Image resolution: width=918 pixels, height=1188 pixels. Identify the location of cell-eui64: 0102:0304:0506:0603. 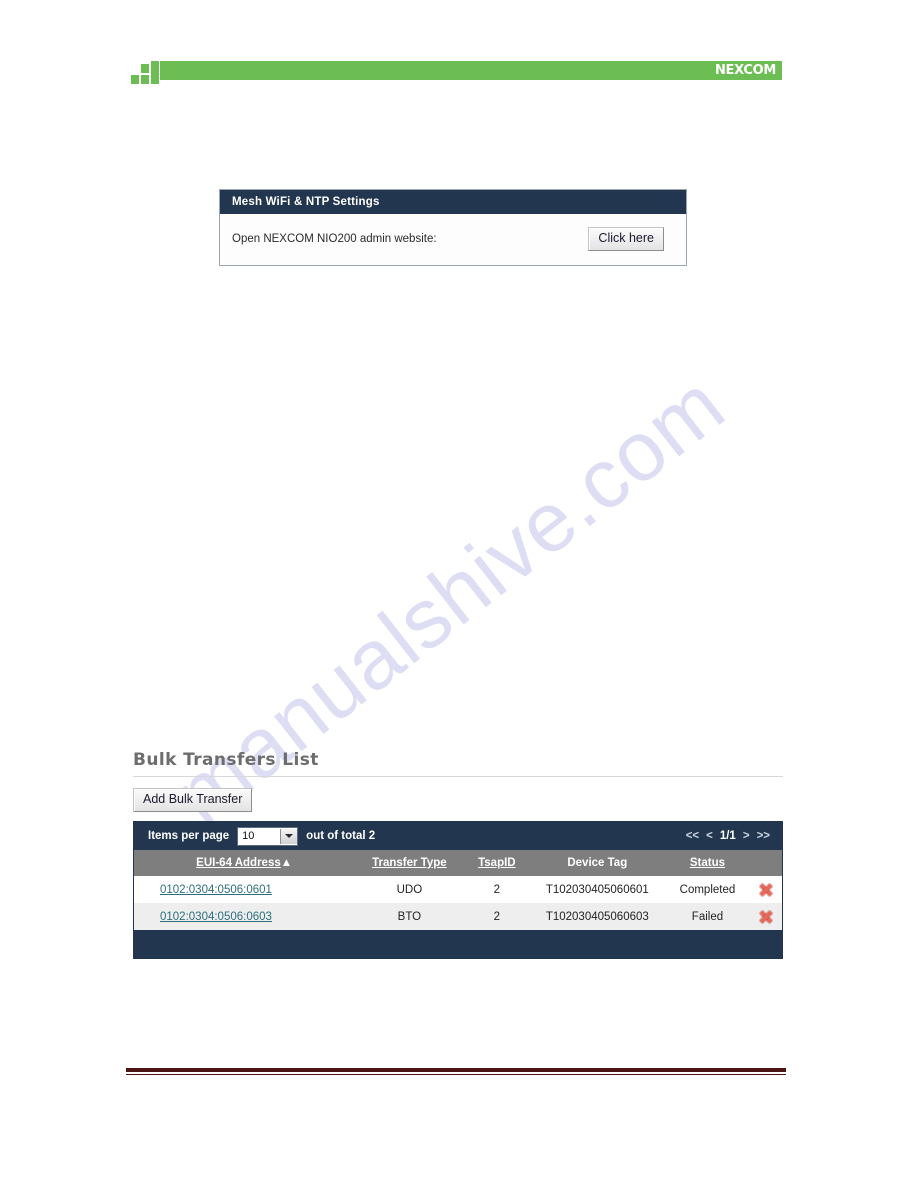
(244, 916).